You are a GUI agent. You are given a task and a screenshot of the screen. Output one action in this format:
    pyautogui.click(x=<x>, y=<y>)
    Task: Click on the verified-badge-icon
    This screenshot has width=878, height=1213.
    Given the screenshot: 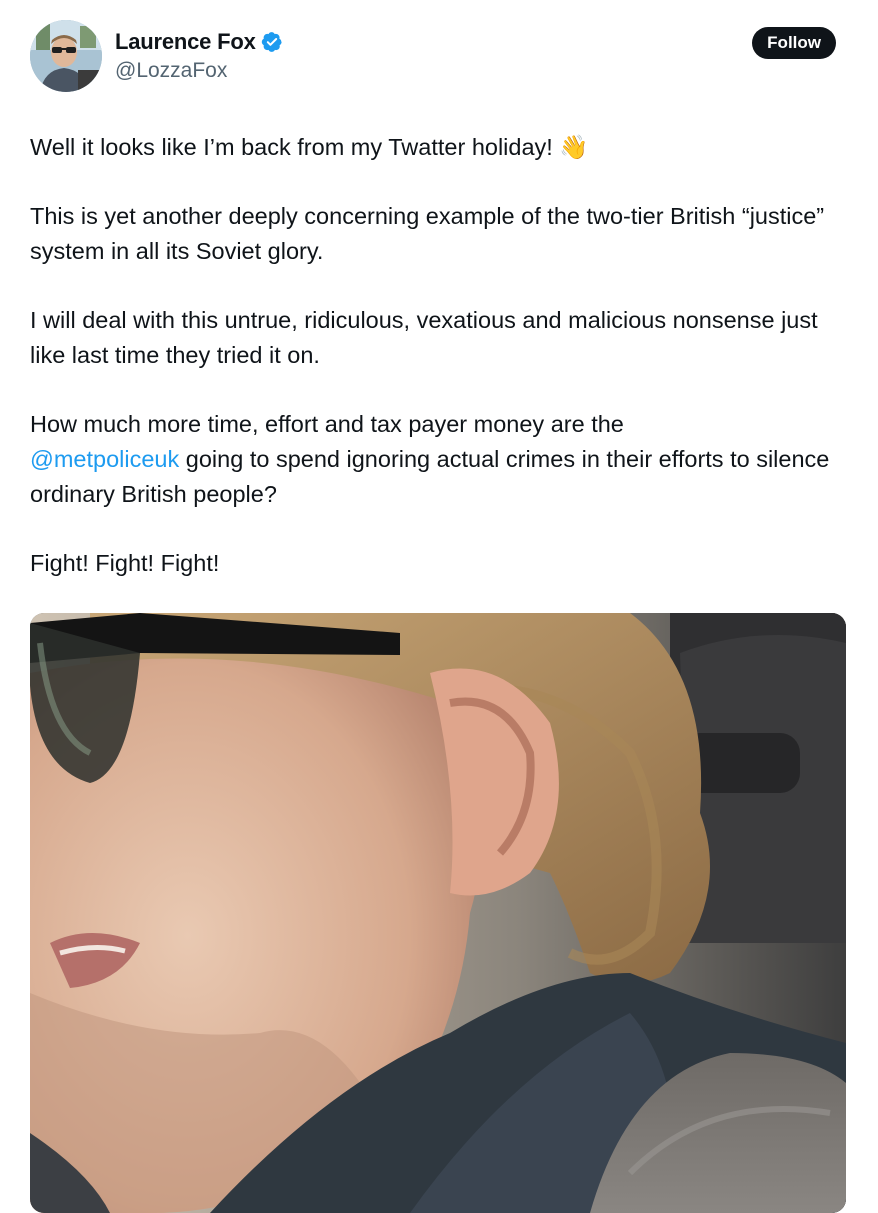 What is the action you would take?
    pyautogui.click(x=272, y=42)
    